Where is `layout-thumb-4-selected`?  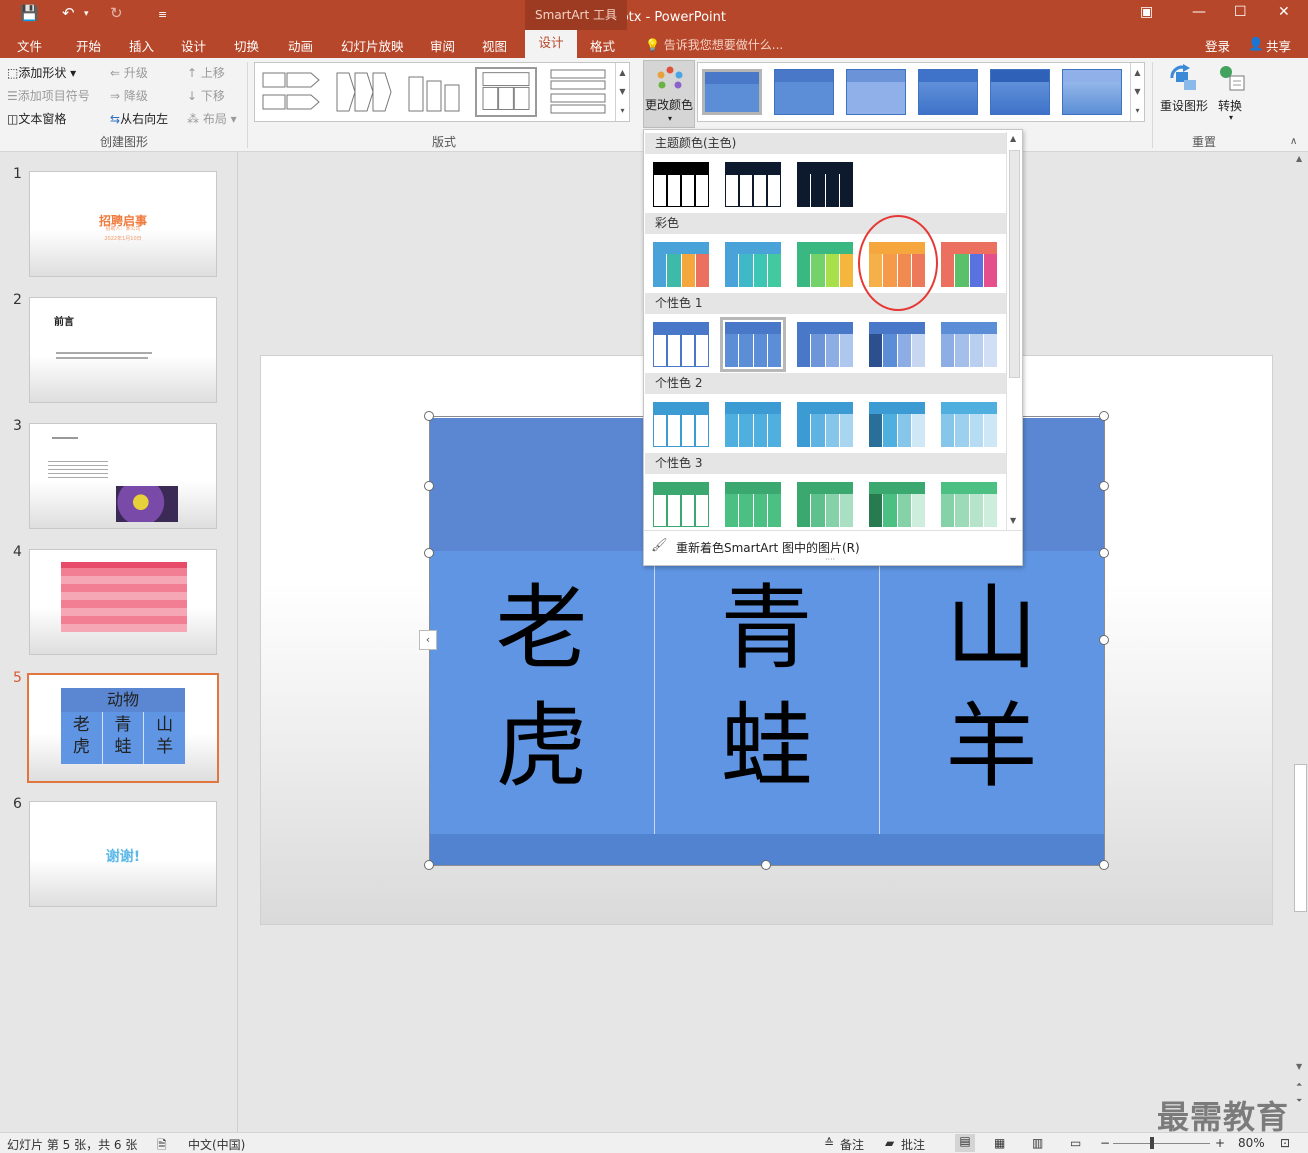
layout-thumb-4-selected is located at coordinates (506, 92).